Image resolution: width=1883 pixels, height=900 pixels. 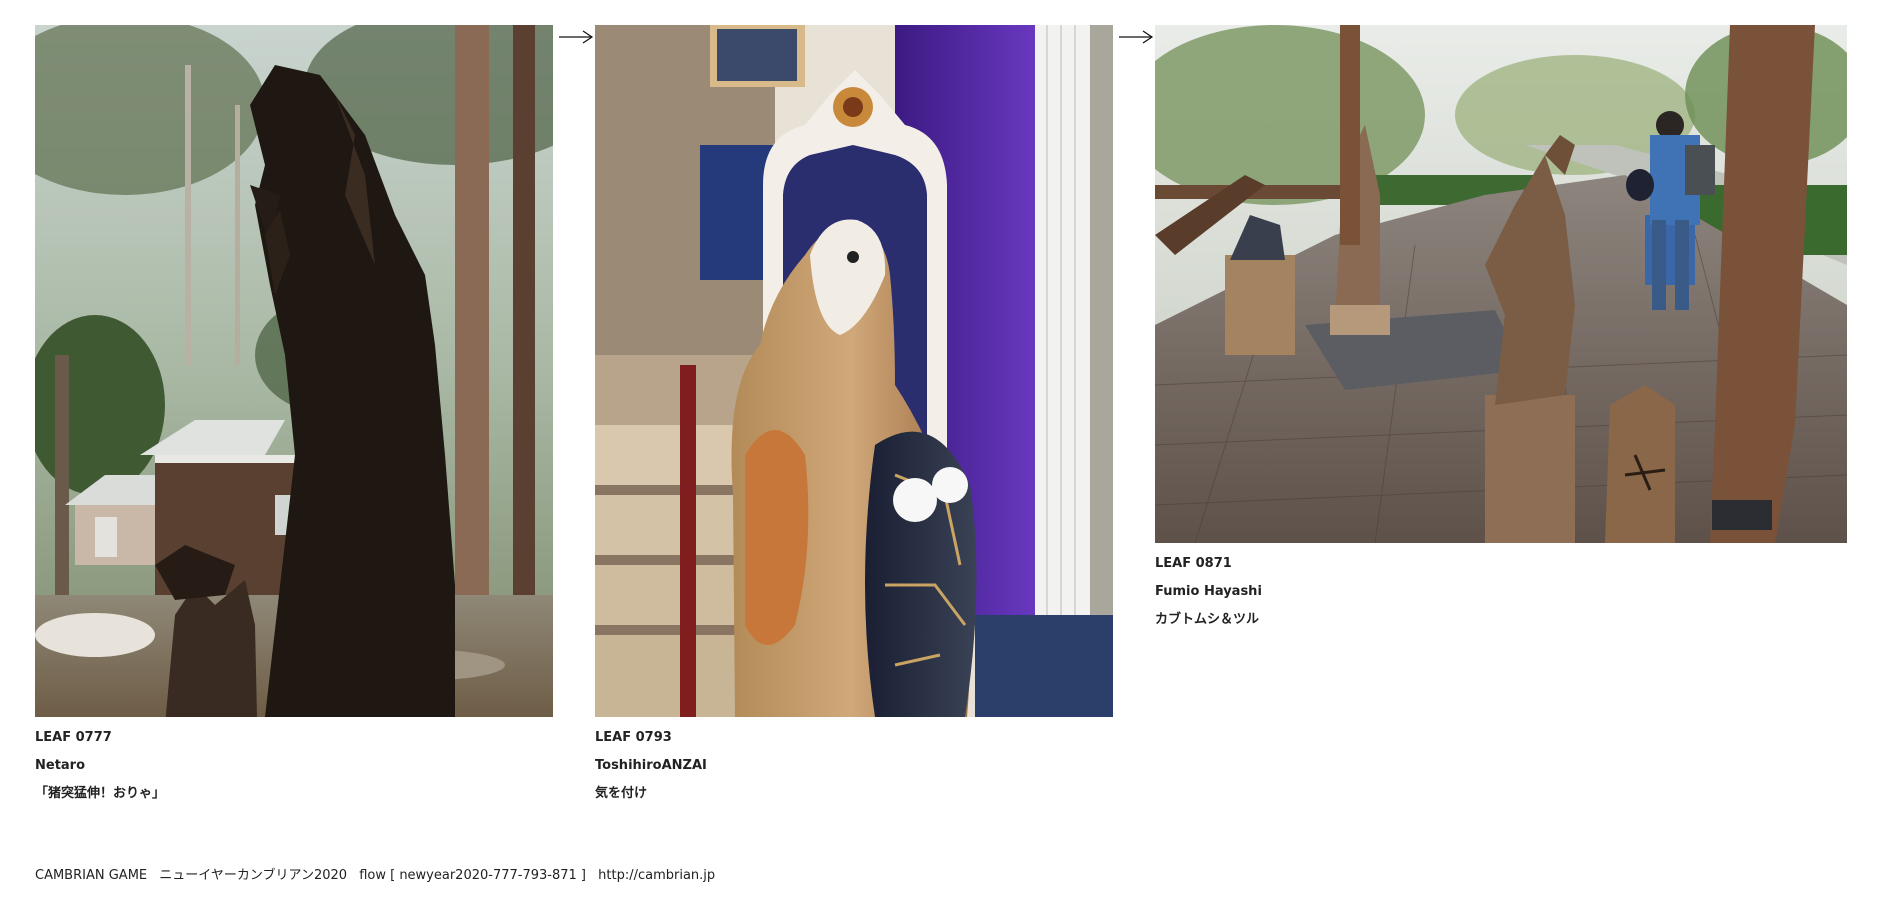 What do you see at coordinates (1193, 563) in the screenshot?
I see `leaf-id: LEAF 0871` at bounding box center [1193, 563].